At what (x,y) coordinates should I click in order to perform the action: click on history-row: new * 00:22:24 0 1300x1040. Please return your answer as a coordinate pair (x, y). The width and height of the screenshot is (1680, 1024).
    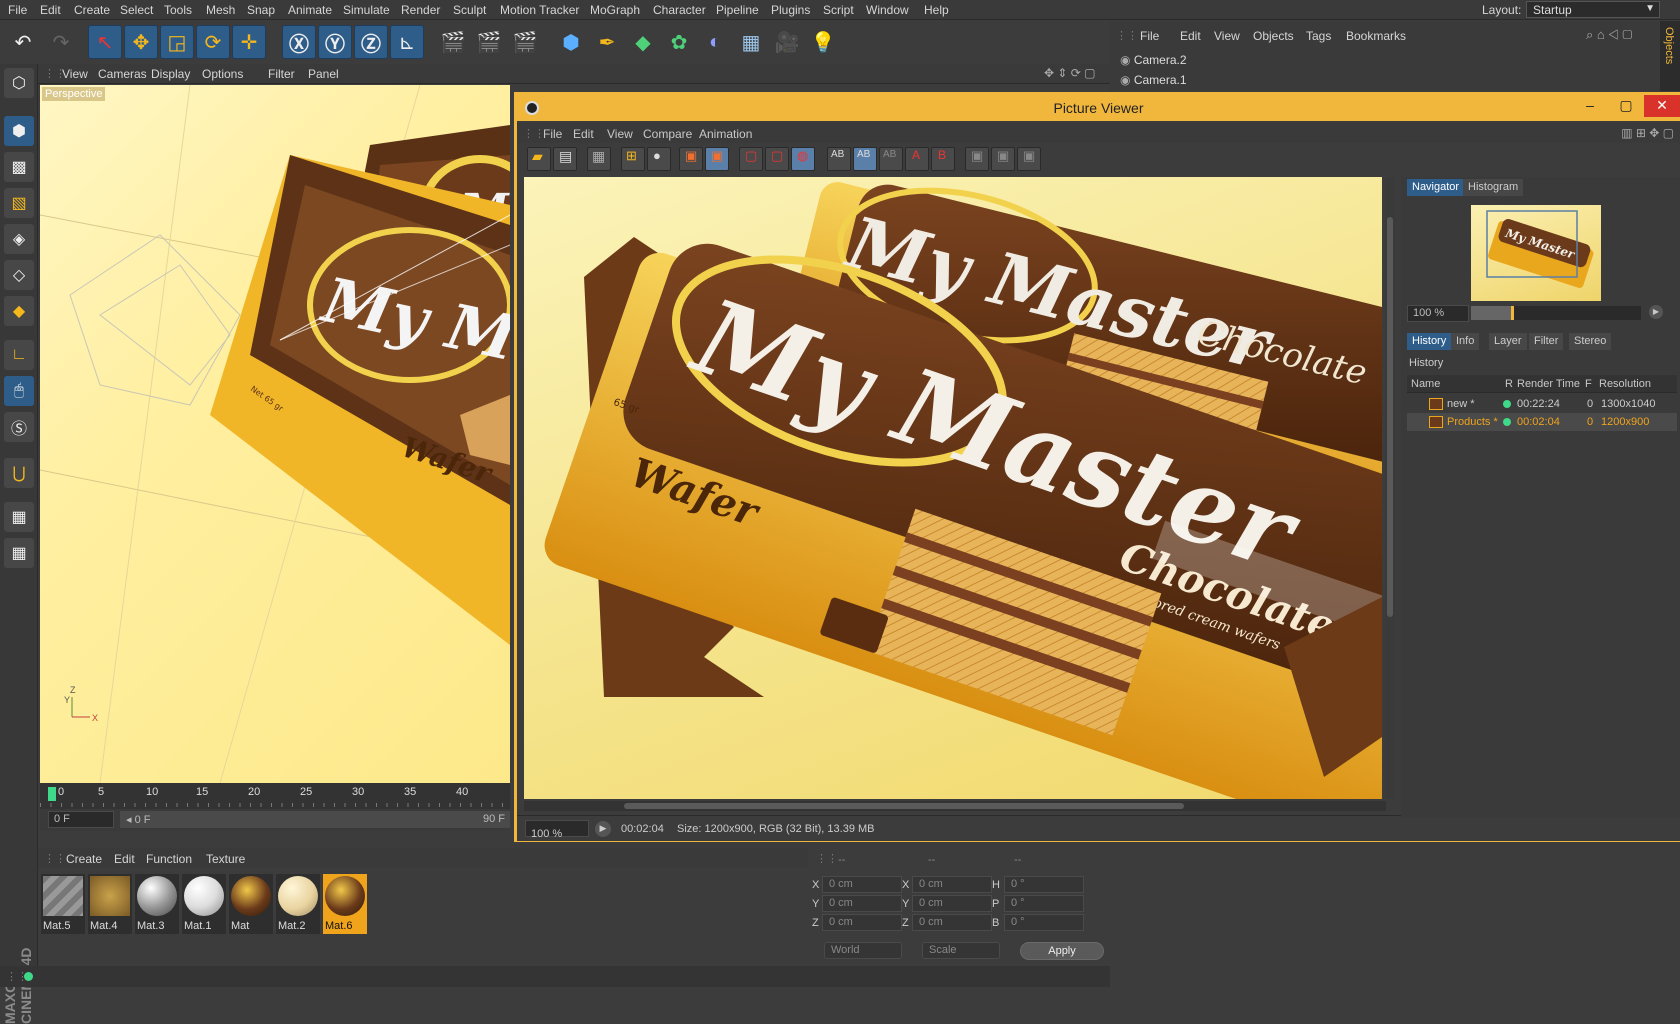
    Looking at the image, I should click on (1542, 404).